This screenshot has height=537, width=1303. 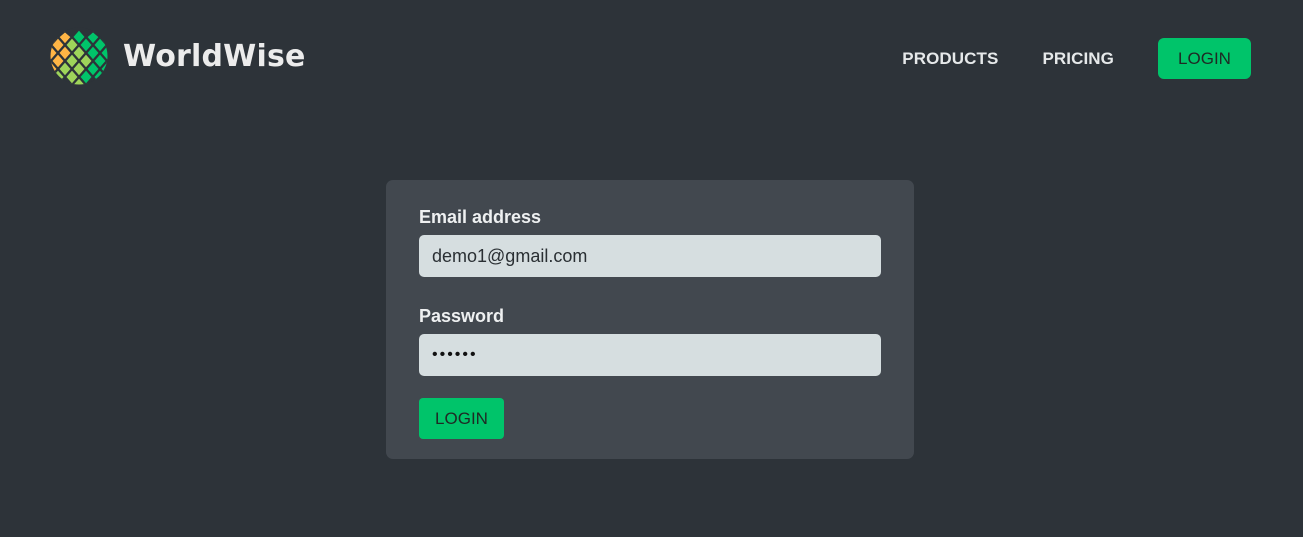 What do you see at coordinates (79, 56) in the screenshot?
I see `globe-hexagon-icon` at bounding box center [79, 56].